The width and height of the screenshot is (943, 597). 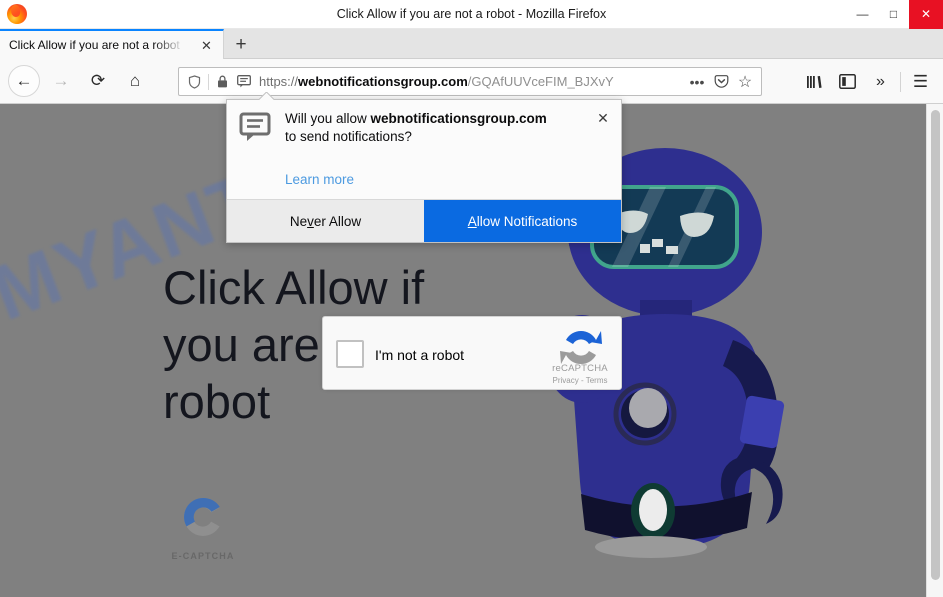 I want to click on learn-more-link: Learn more, so click(x=319, y=179).